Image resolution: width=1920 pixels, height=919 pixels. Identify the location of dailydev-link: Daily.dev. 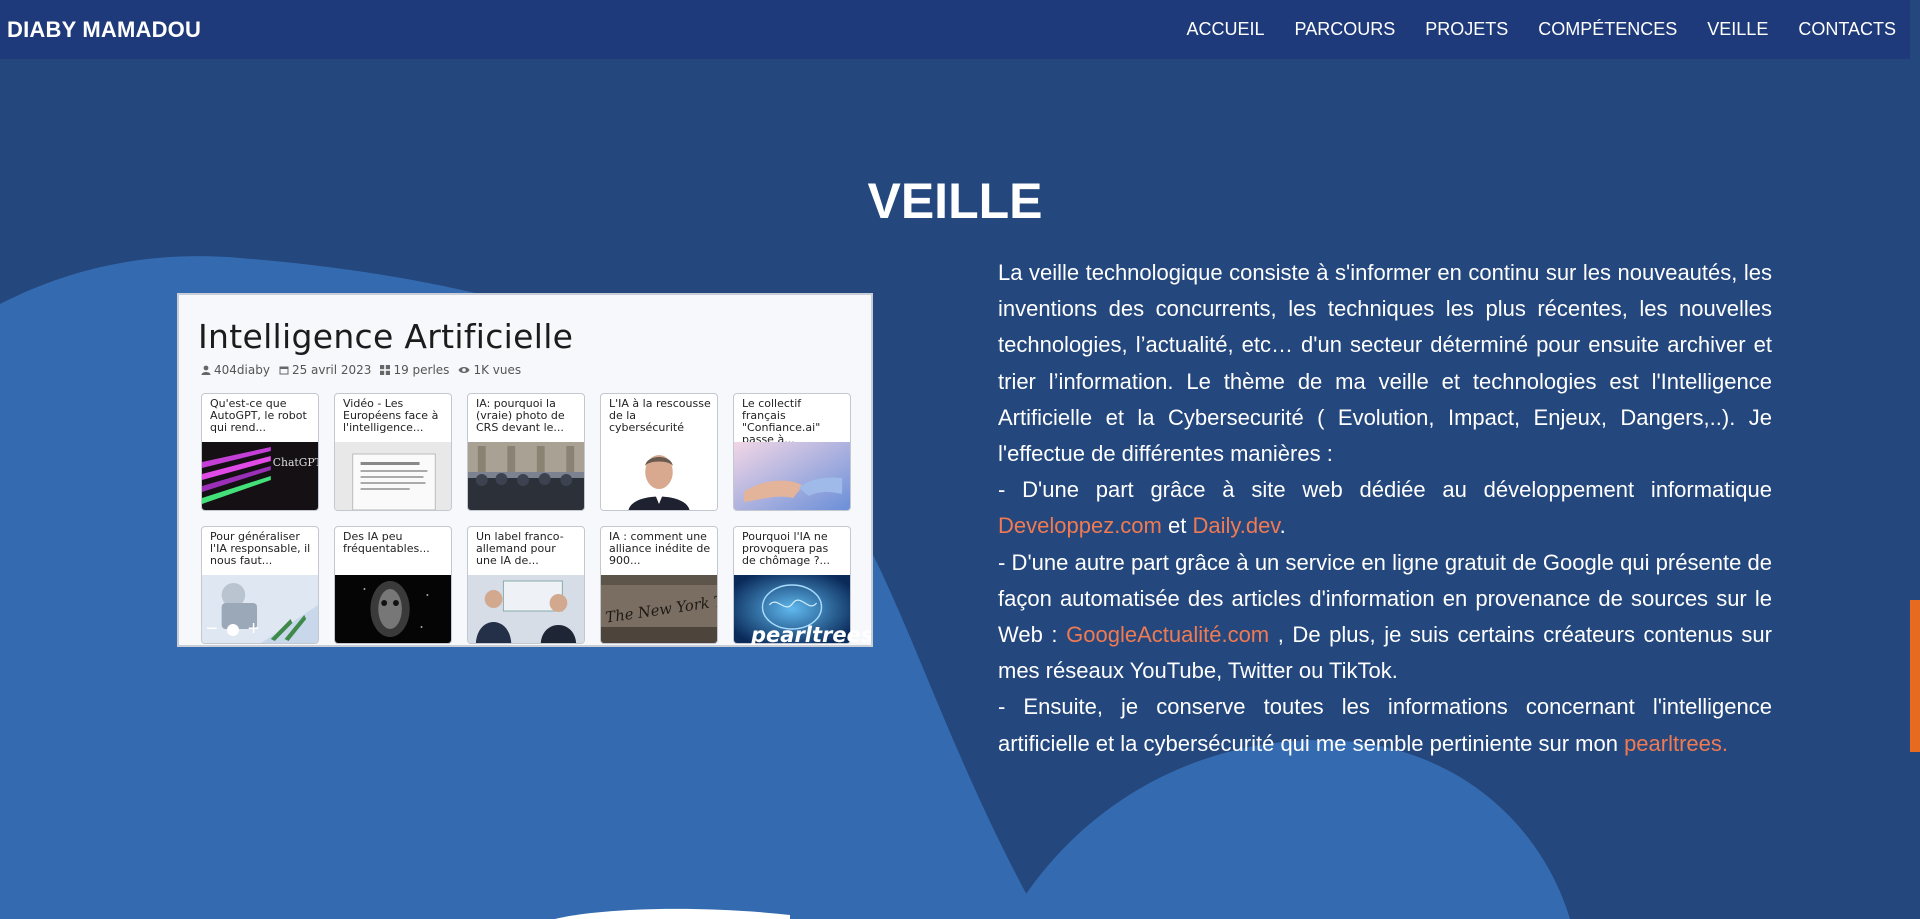
(1235, 525).